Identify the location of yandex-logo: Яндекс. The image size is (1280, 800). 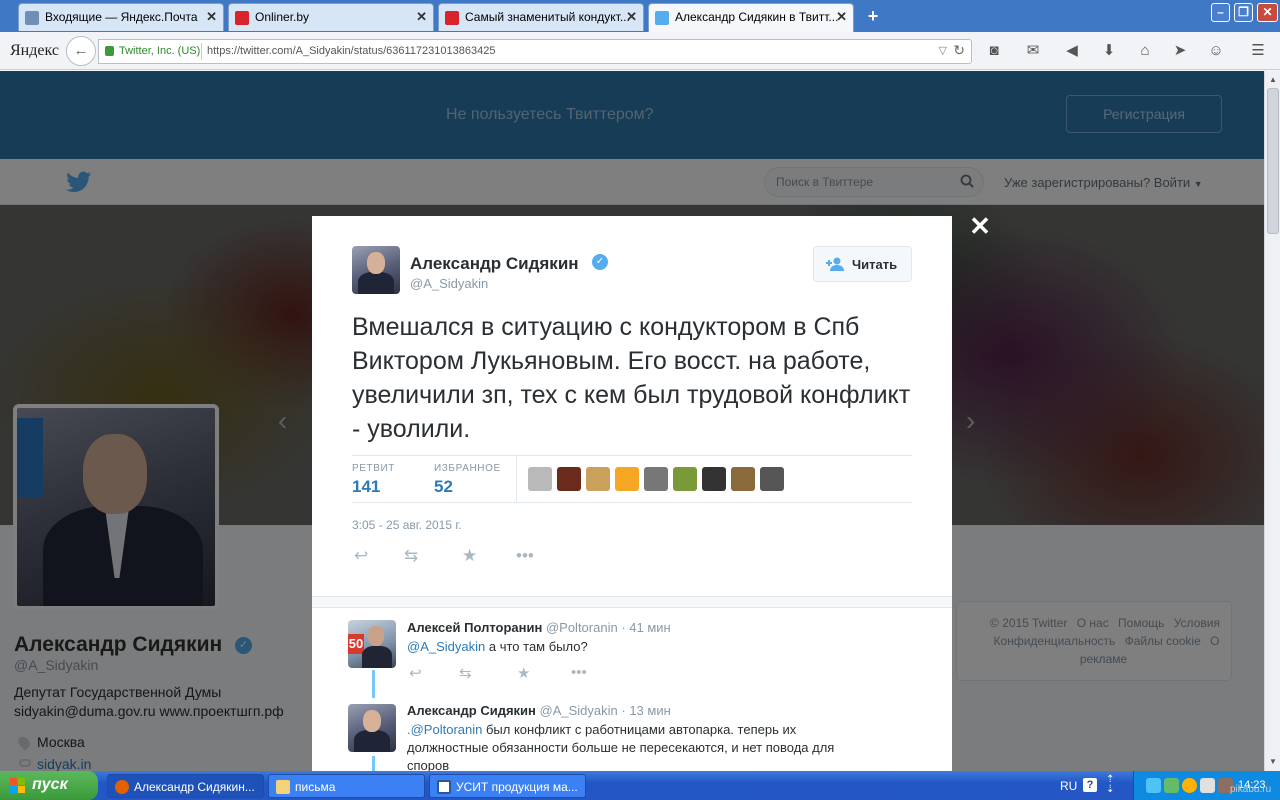
(34, 51).